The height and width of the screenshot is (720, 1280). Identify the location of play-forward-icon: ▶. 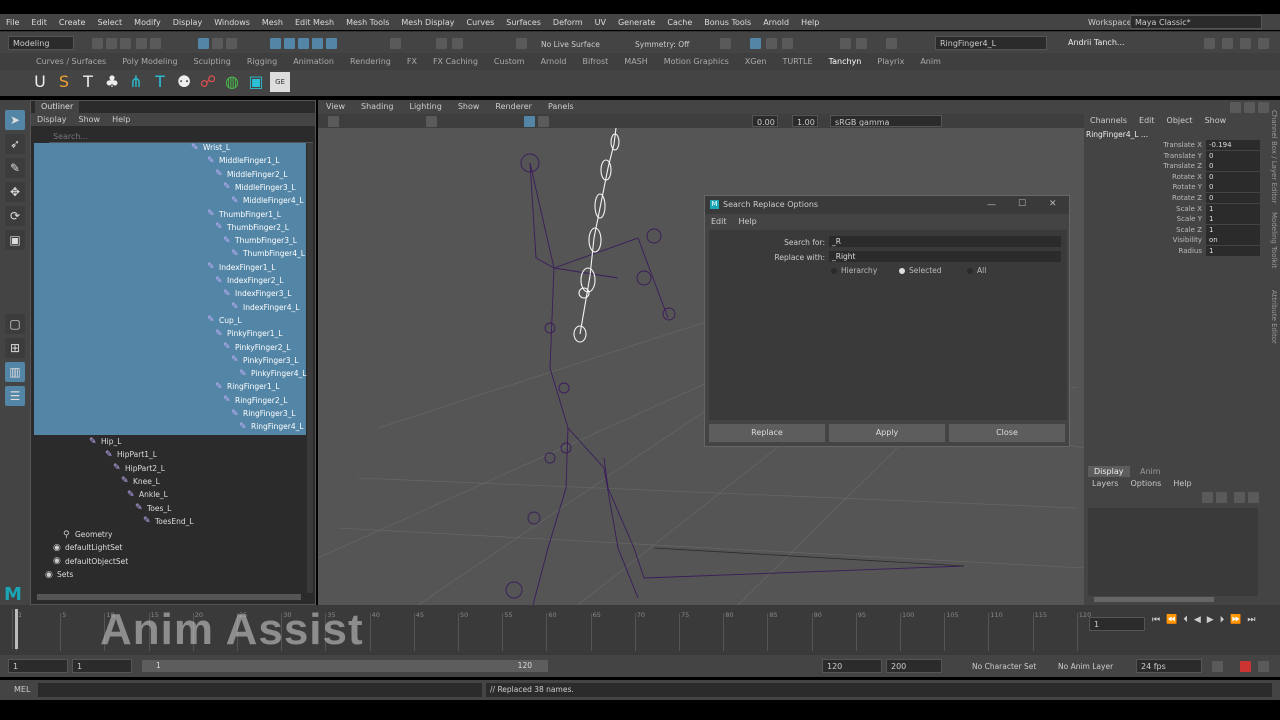
(1210, 620).